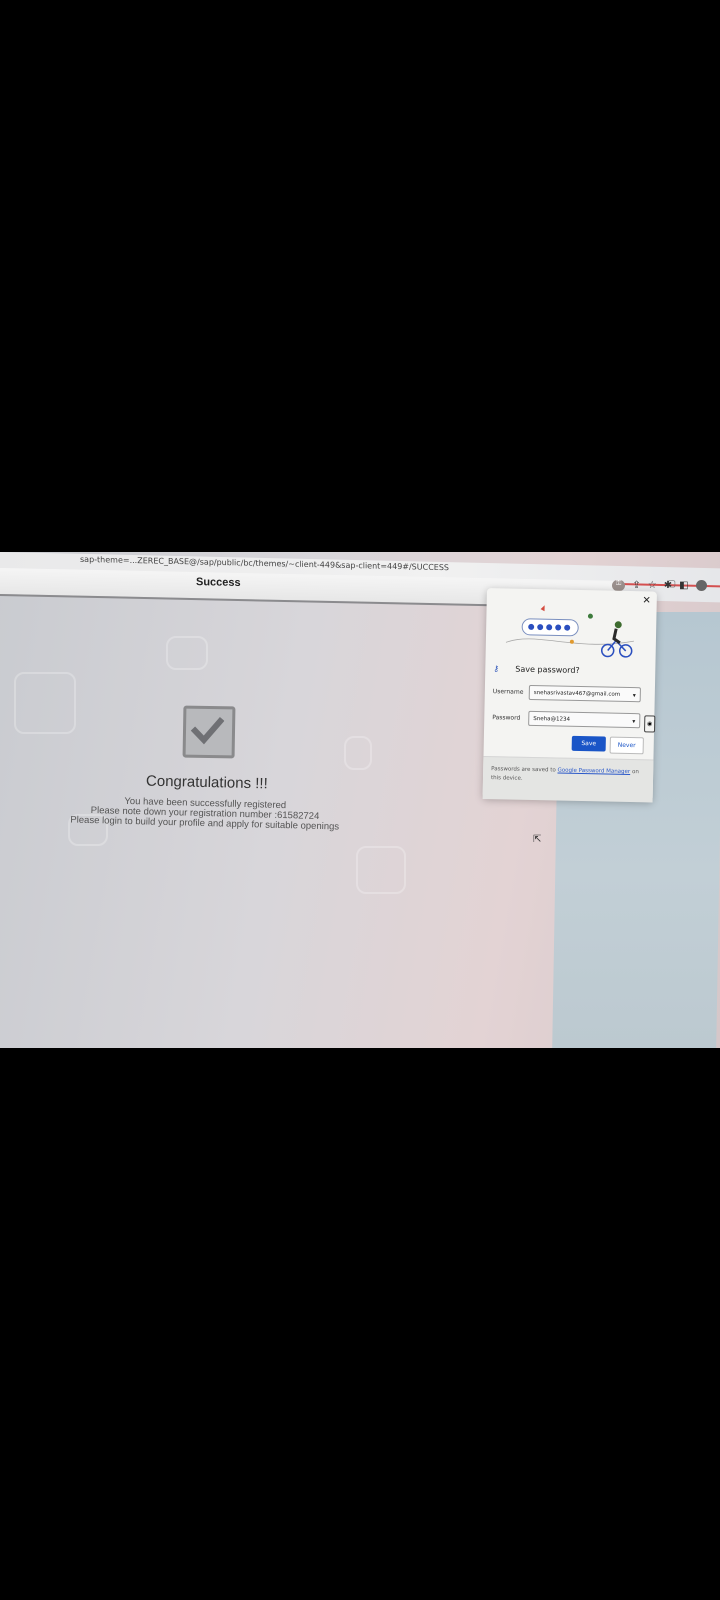 Image resolution: width=720 pixels, height=1600 pixels. What do you see at coordinates (668, 585) in the screenshot?
I see `extensions-icon: ✱` at bounding box center [668, 585].